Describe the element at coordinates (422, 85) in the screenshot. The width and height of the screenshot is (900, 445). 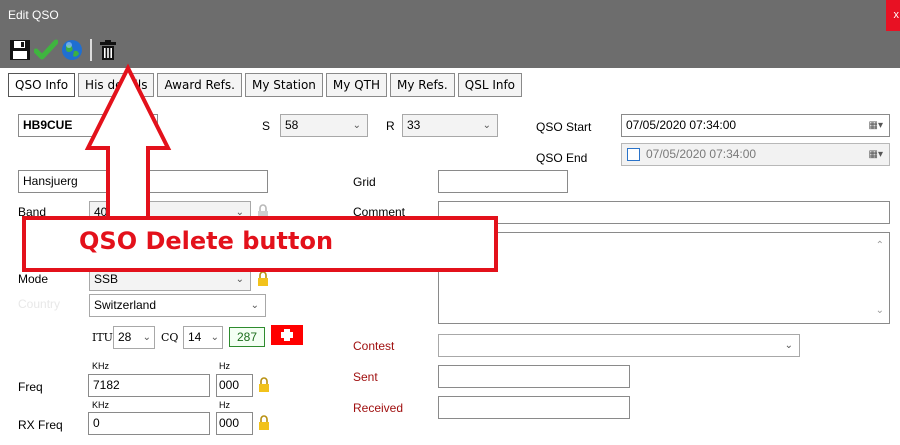
I see `tab-my-refs: My Refs.` at that location.